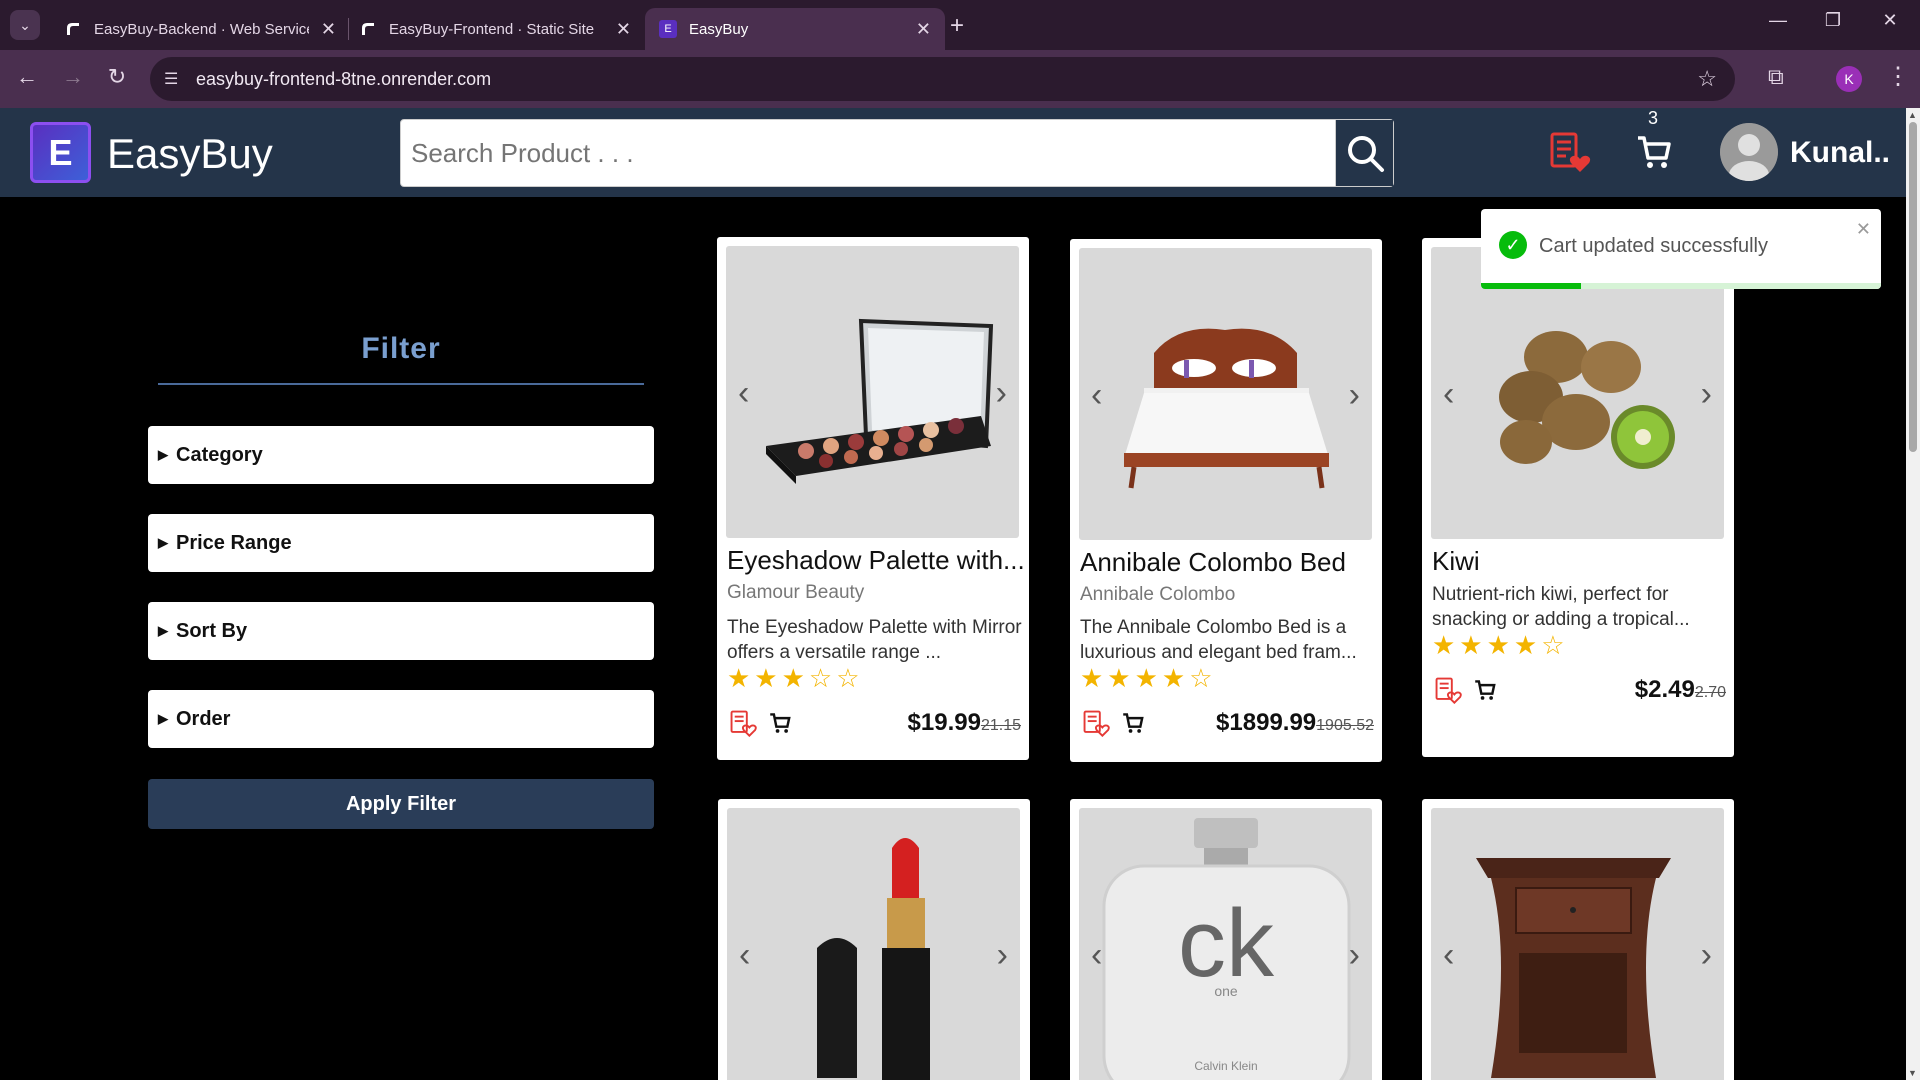 This screenshot has height=1080, width=1920. I want to click on search-bar, so click(897, 153).